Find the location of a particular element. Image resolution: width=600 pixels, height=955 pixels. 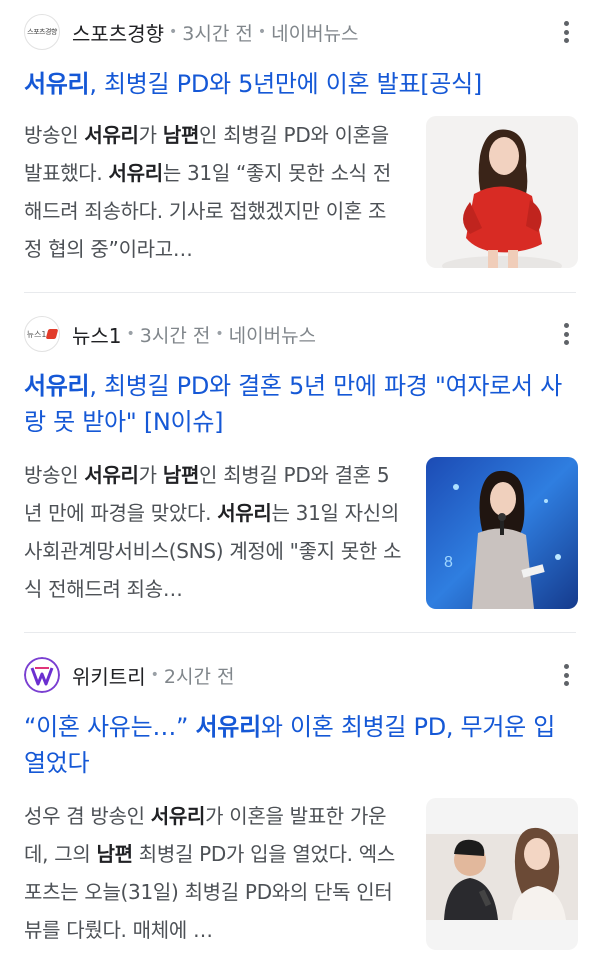

title-prefix: “이혼 사유는…” is located at coordinates (110, 727).